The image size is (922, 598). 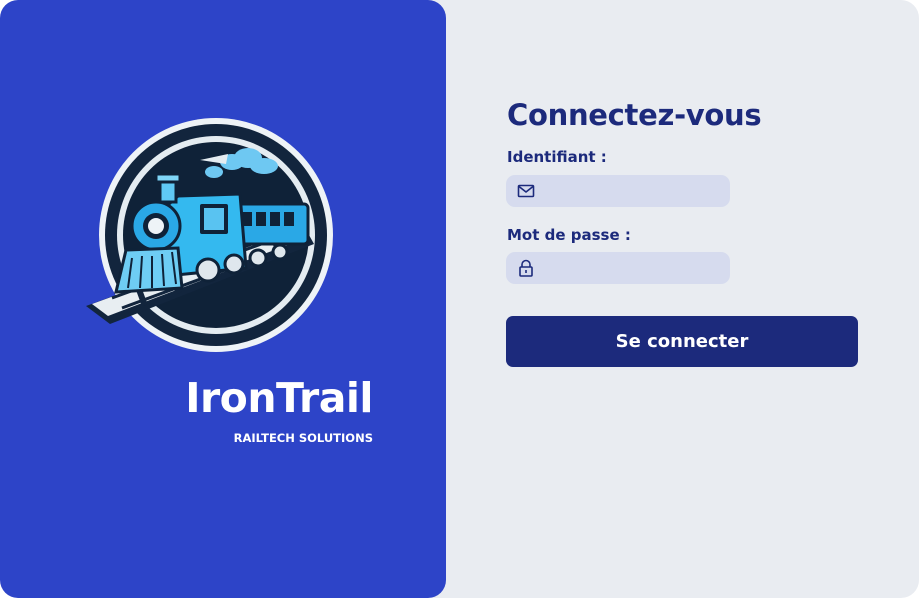 I want to click on login-submit-button: Se connecter, so click(x=682, y=341).